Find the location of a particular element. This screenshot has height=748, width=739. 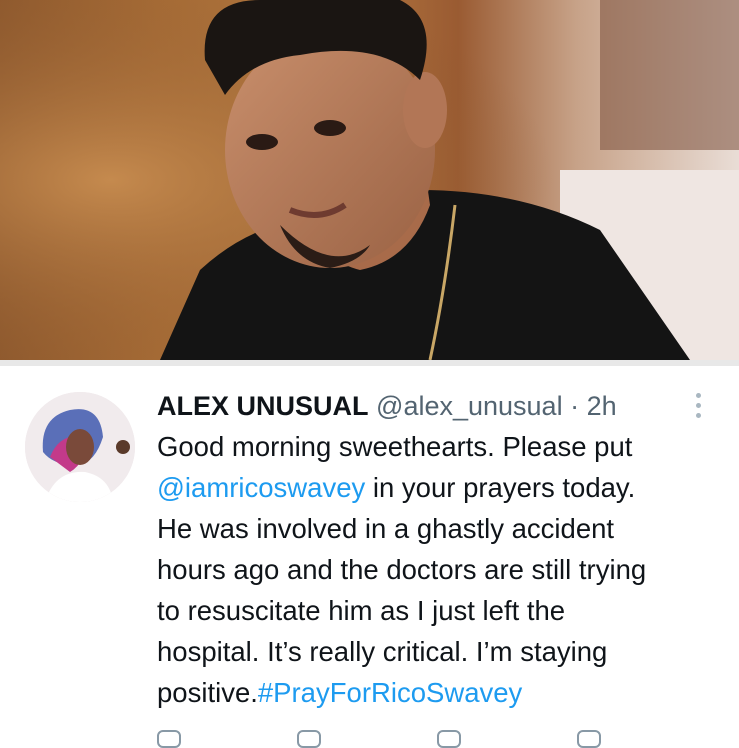

retweet-icon is located at coordinates (309, 739).